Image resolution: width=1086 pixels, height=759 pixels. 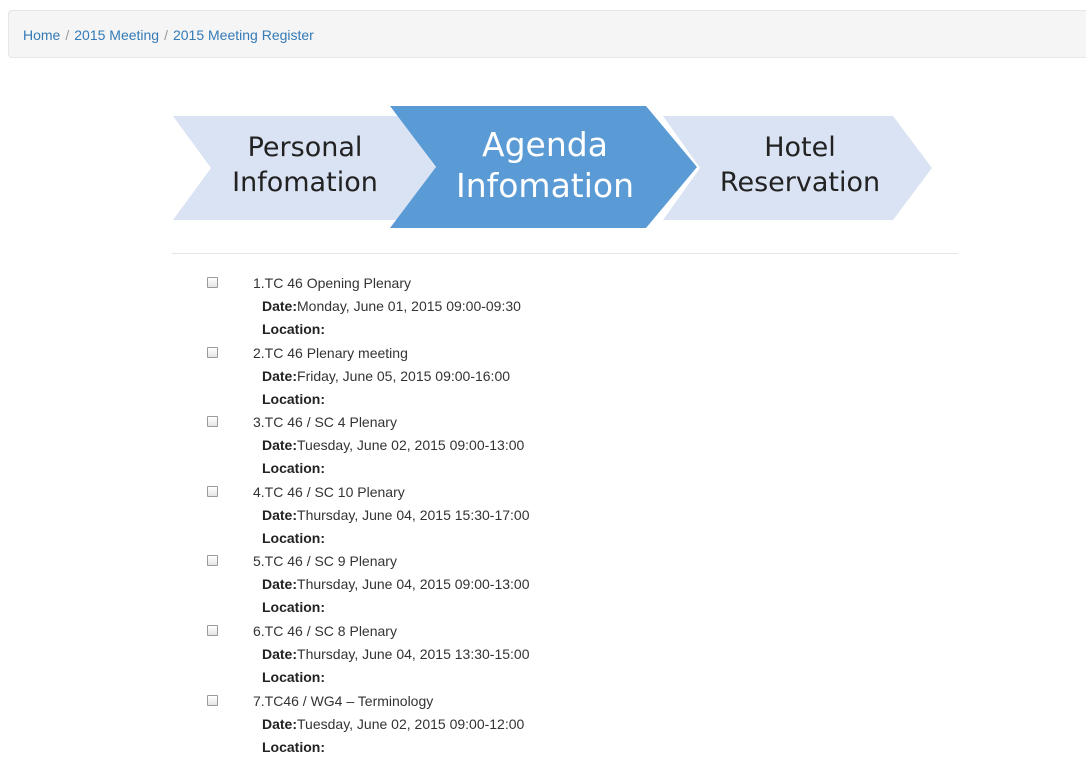 What do you see at coordinates (413, 584) in the screenshot?
I see `agenda-date-value: Thursday, June 04, 2015 09:00-13:00` at bounding box center [413, 584].